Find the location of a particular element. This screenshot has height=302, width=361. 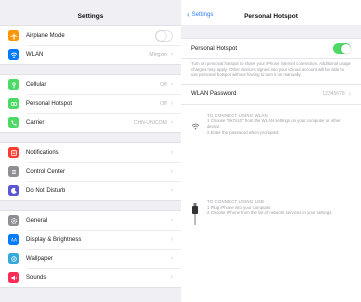

spacer is located at coordinates (271, 31).